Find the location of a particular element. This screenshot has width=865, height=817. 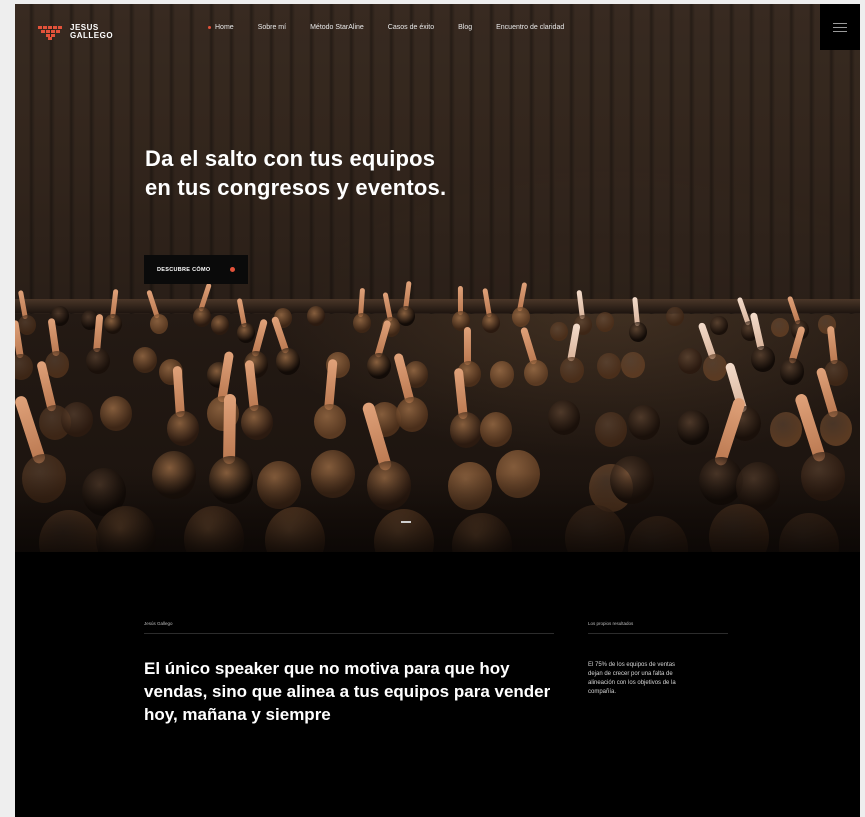

brand-line-2: GALLEGO is located at coordinates (92, 35).